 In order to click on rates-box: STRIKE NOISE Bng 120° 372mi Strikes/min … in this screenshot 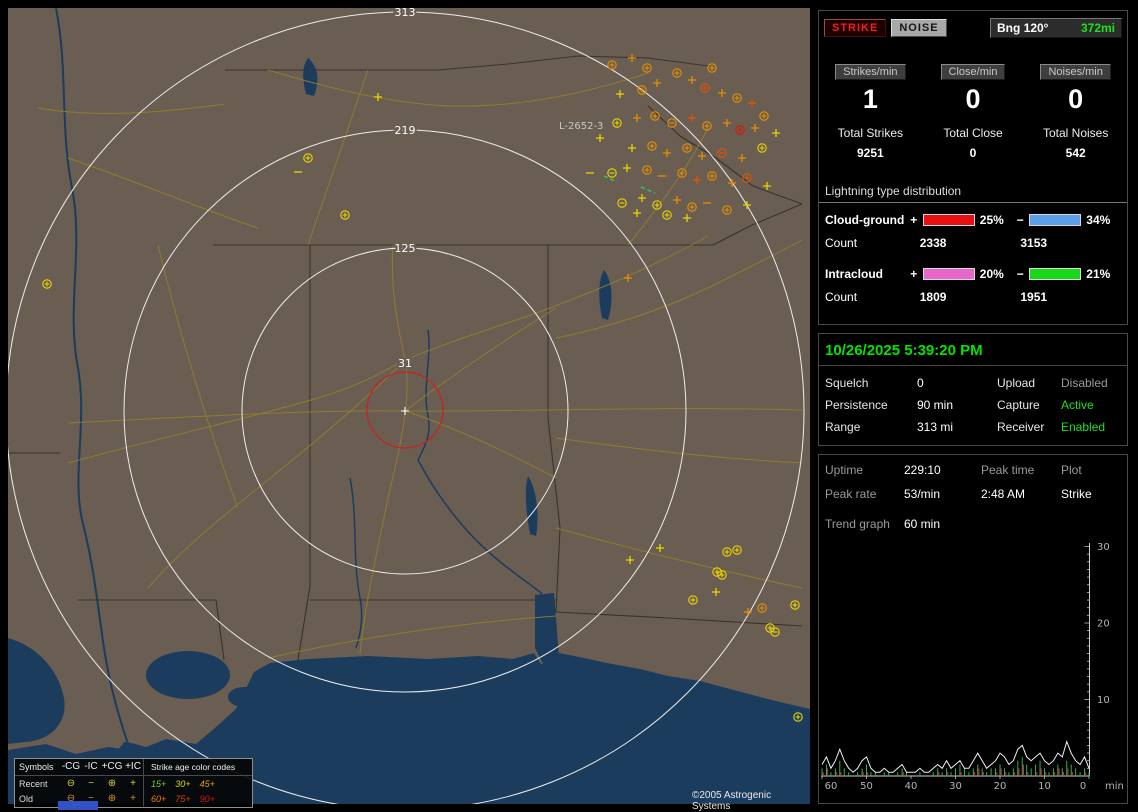, I will do `click(973, 167)`.